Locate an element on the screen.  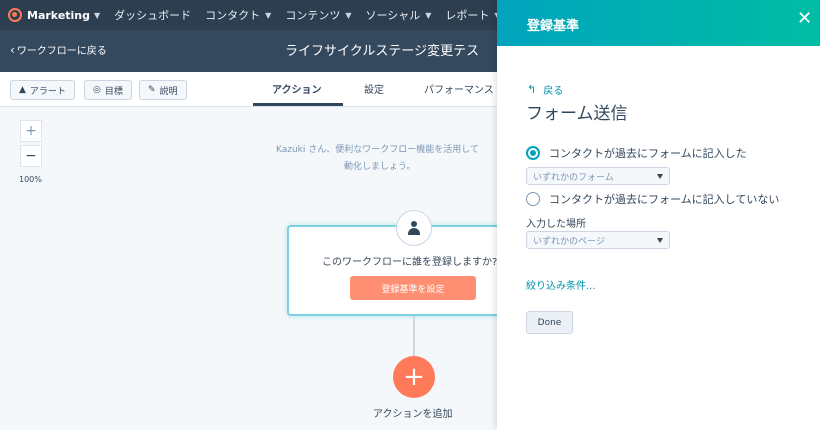
tab-settings: 設定 is located at coordinates (374, 88).